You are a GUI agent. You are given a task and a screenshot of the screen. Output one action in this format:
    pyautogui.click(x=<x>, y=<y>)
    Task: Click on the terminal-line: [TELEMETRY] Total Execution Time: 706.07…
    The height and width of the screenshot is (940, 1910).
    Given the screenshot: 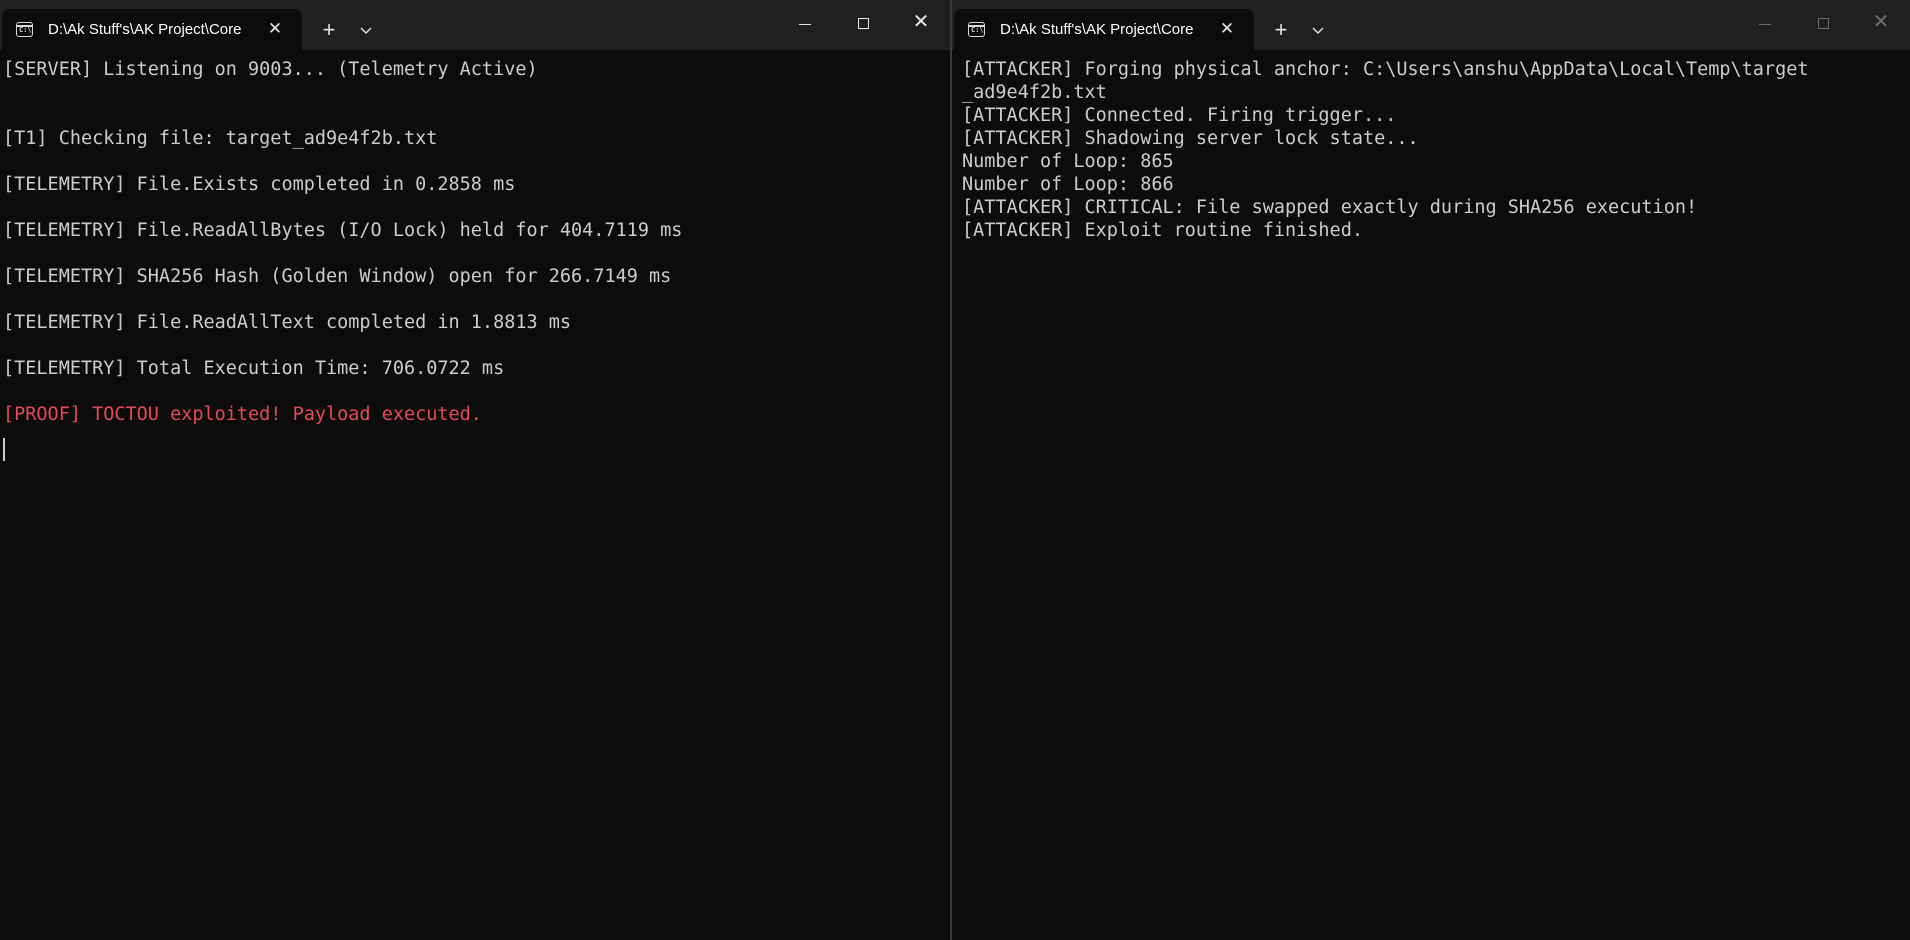 What is the action you would take?
    pyautogui.click(x=254, y=368)
    